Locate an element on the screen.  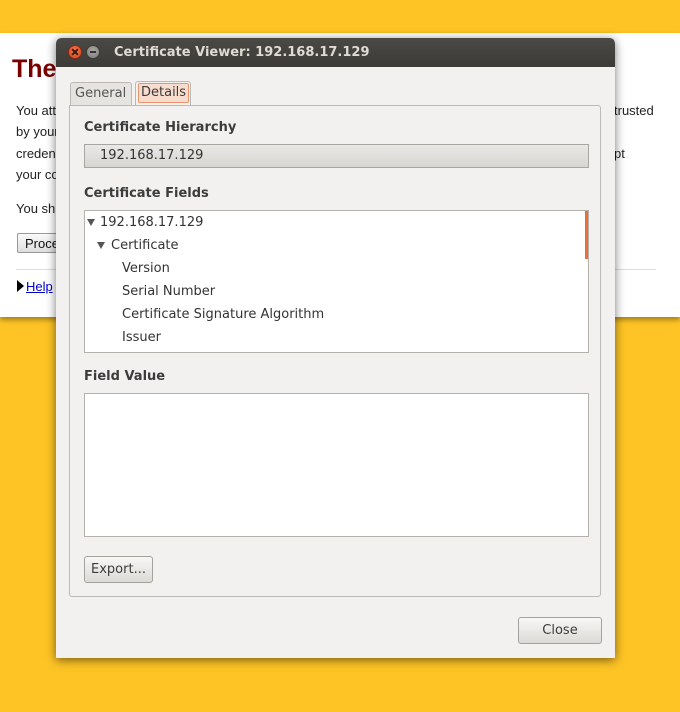
tree-row-label: 192.168.17.129 is located at coordinates (152, 222).